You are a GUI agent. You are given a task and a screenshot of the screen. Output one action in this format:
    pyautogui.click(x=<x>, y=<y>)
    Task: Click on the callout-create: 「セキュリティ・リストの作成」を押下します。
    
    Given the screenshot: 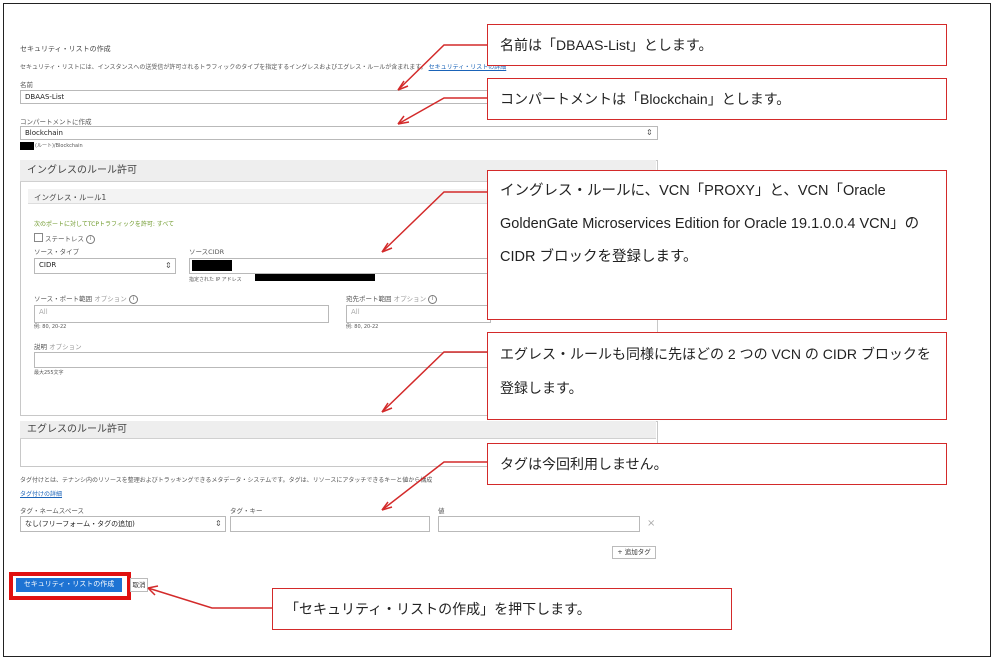 What is the action you would take?
    pyautogui.click(x=502, y=609)
    